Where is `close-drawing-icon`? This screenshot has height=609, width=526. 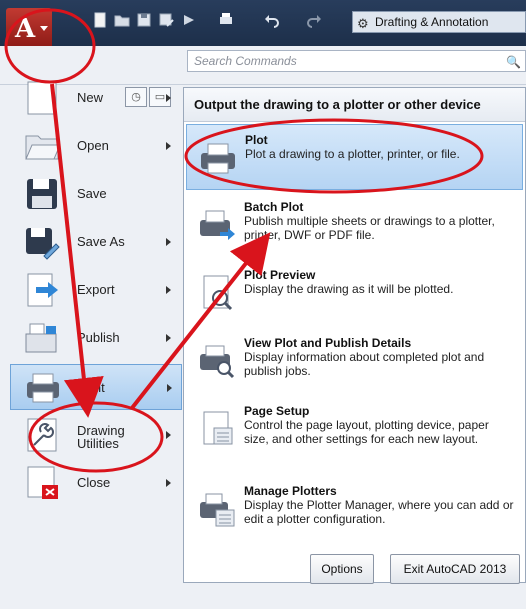 close-drawing-icon is located at coordinates (42, 483).